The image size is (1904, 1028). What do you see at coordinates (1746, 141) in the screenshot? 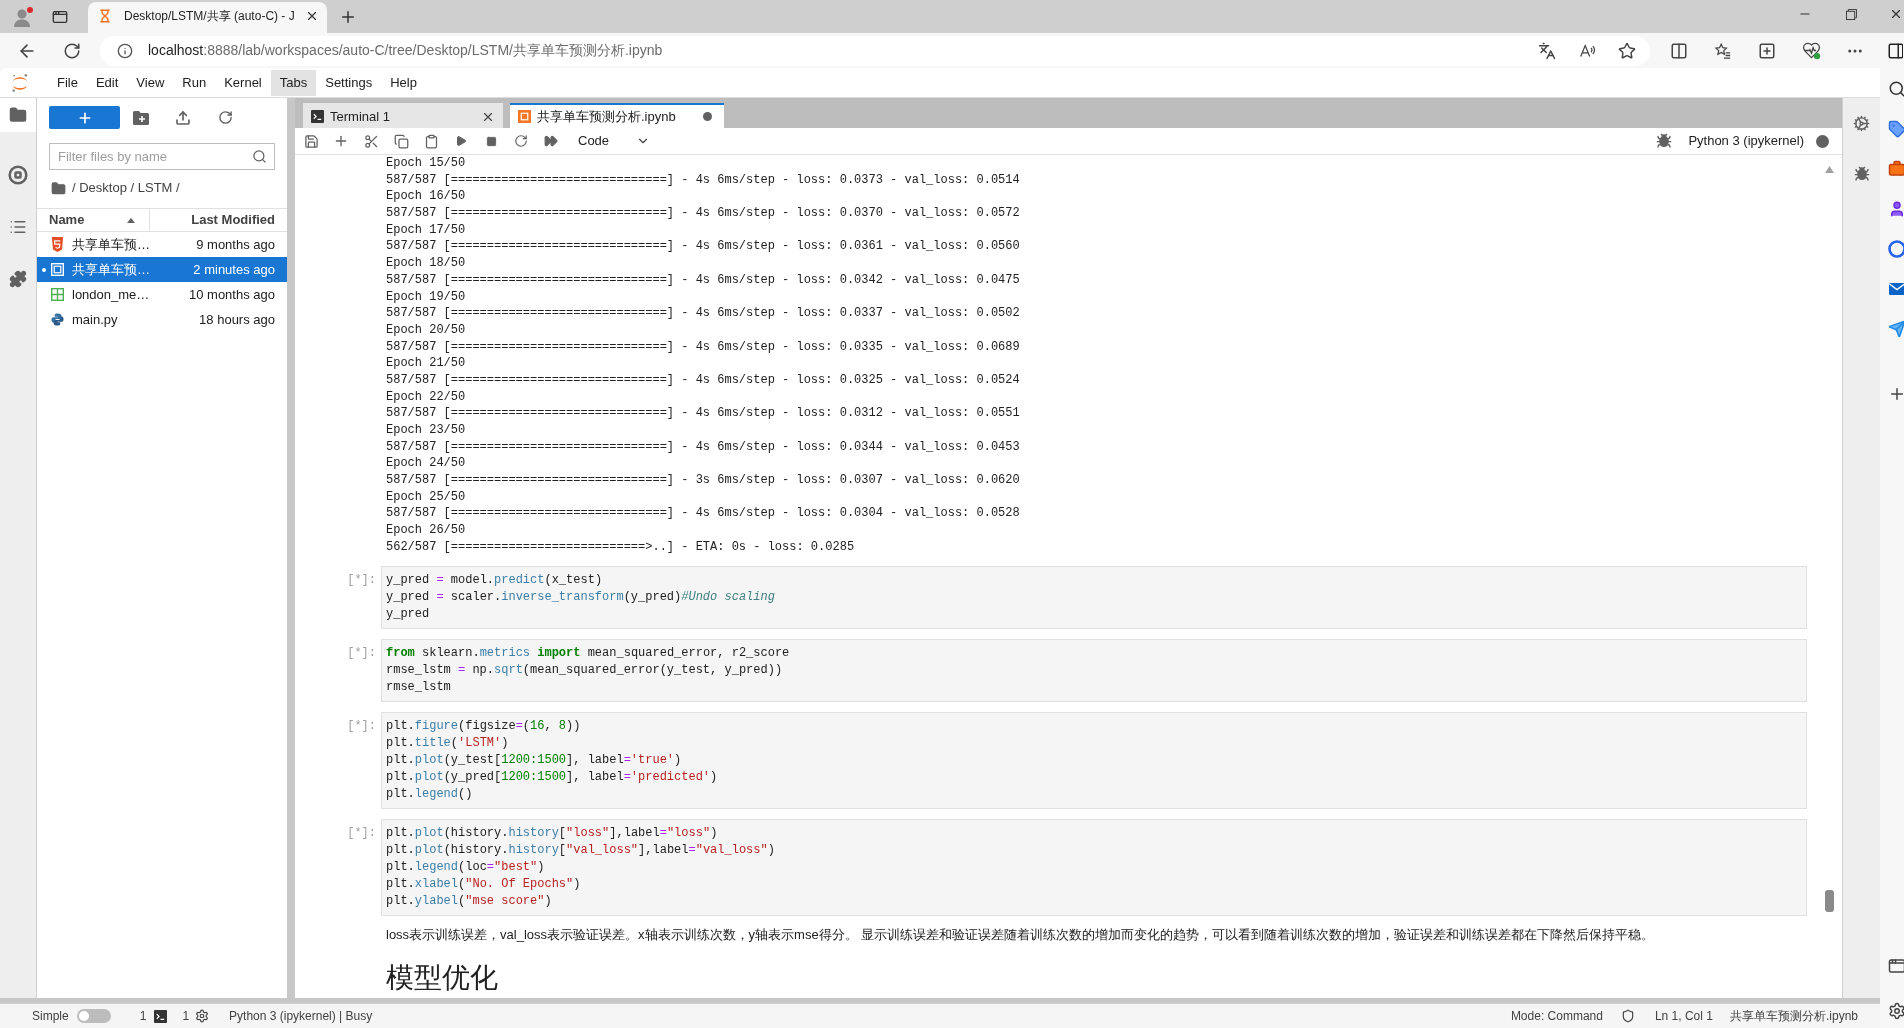
I see `kernel-name: Python 3 (ipykernel)` at bounding box center [1746, 141].